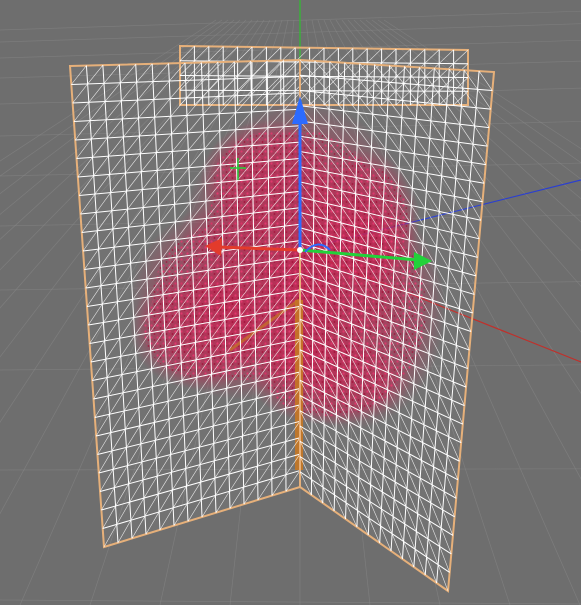 Image resolution: width=581 pixels, height=605 pixels. I want to click on gizmo-origin, so click(300, 250).